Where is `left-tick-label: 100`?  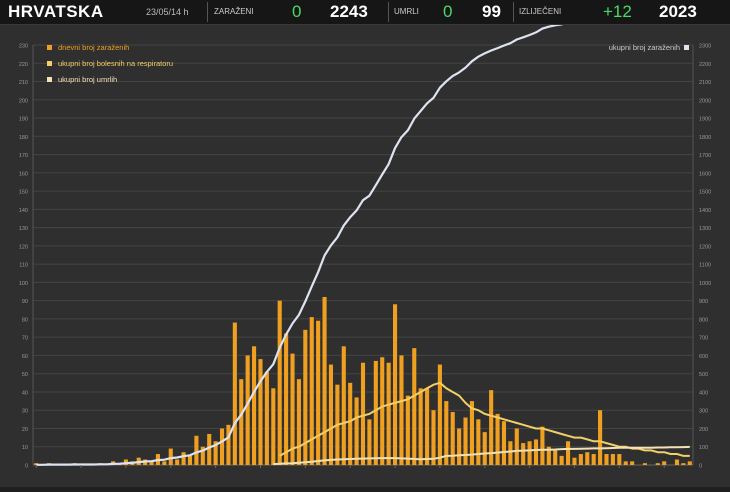 left-tick-label: 100 is located at coordinates (23, 284).